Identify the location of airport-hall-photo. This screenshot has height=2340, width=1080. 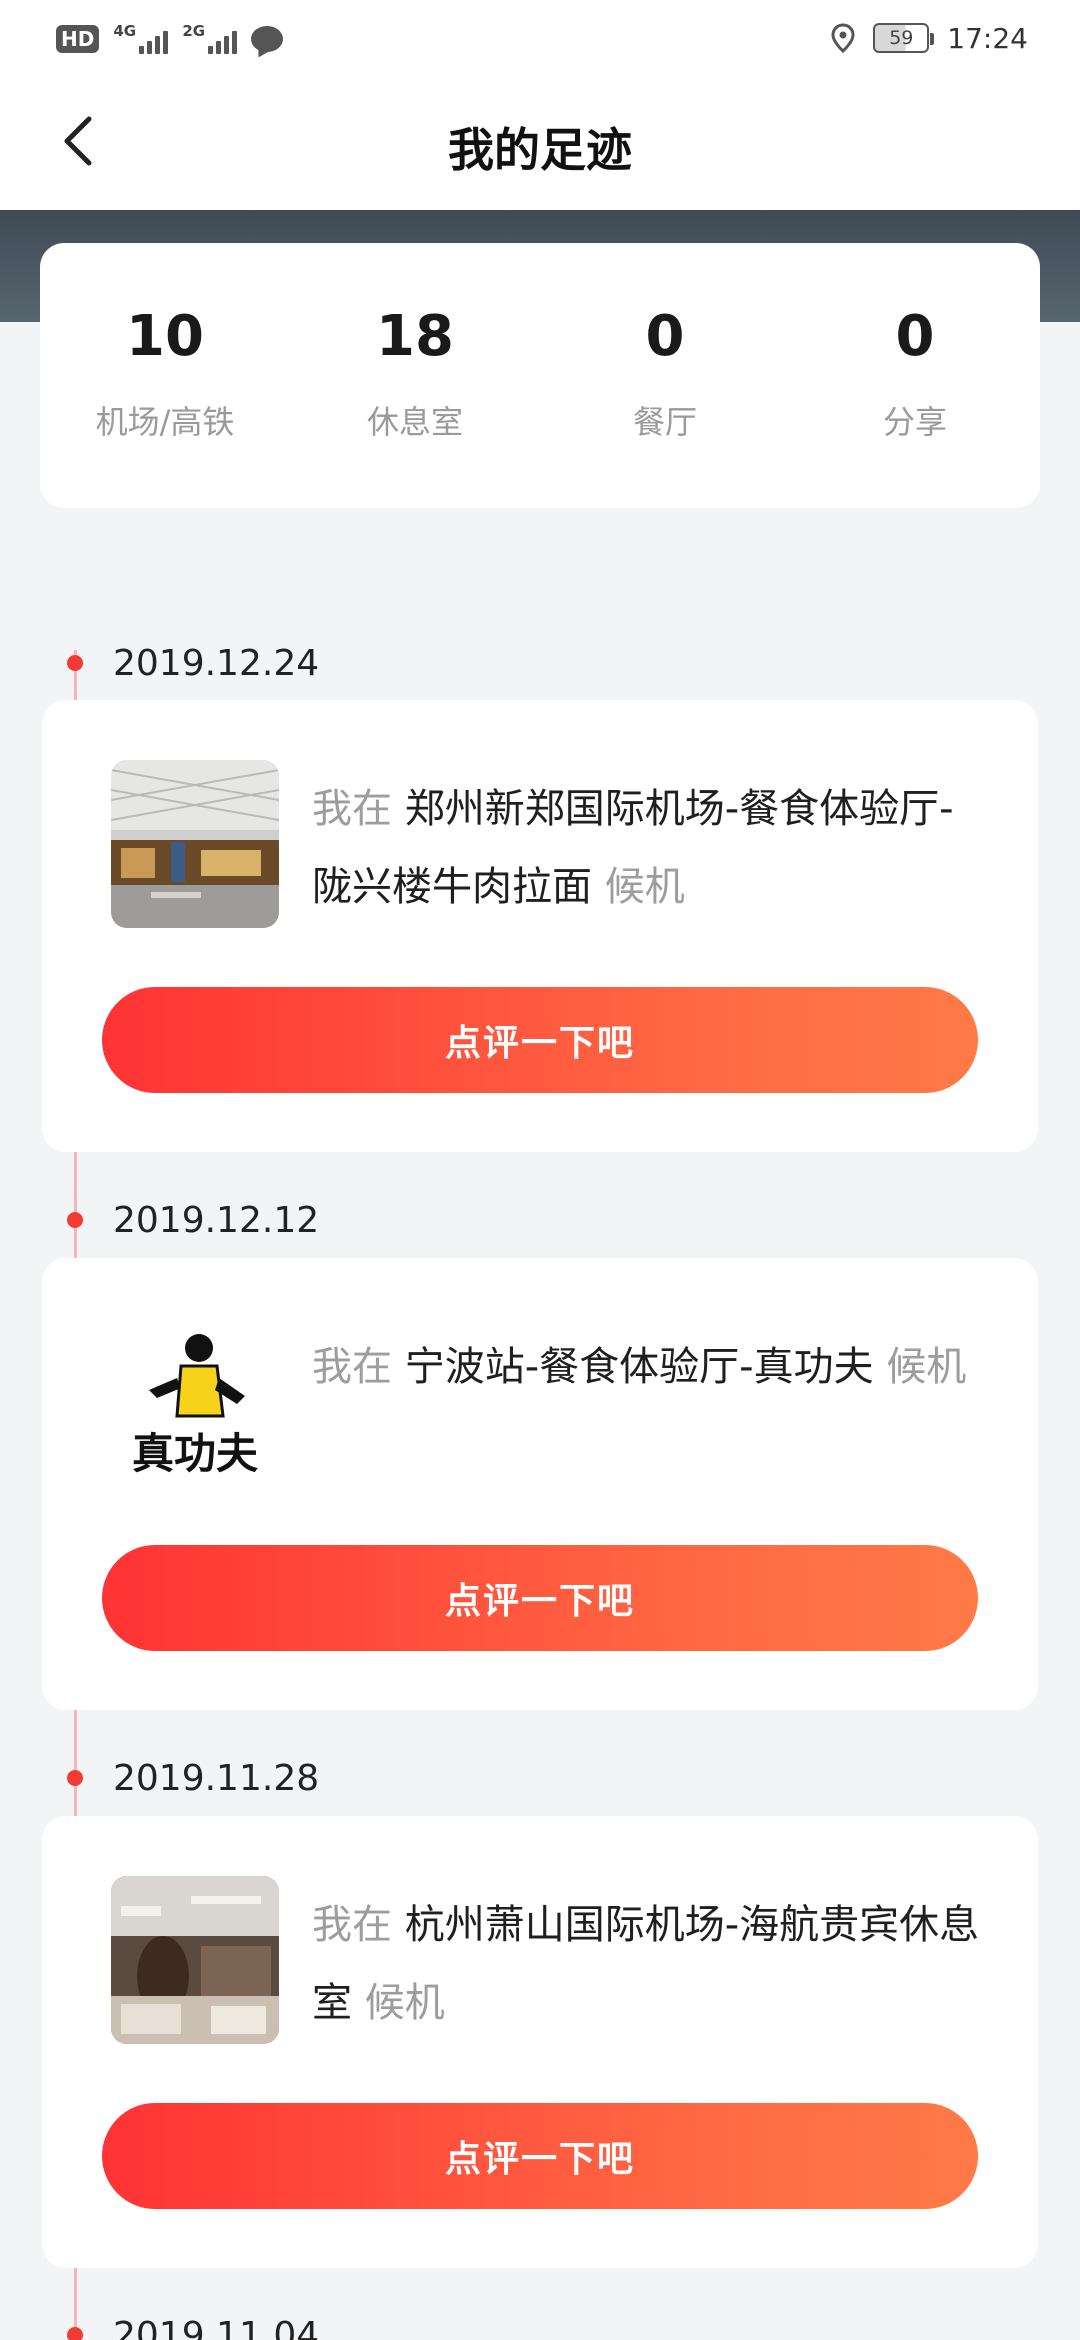
(195, 844).